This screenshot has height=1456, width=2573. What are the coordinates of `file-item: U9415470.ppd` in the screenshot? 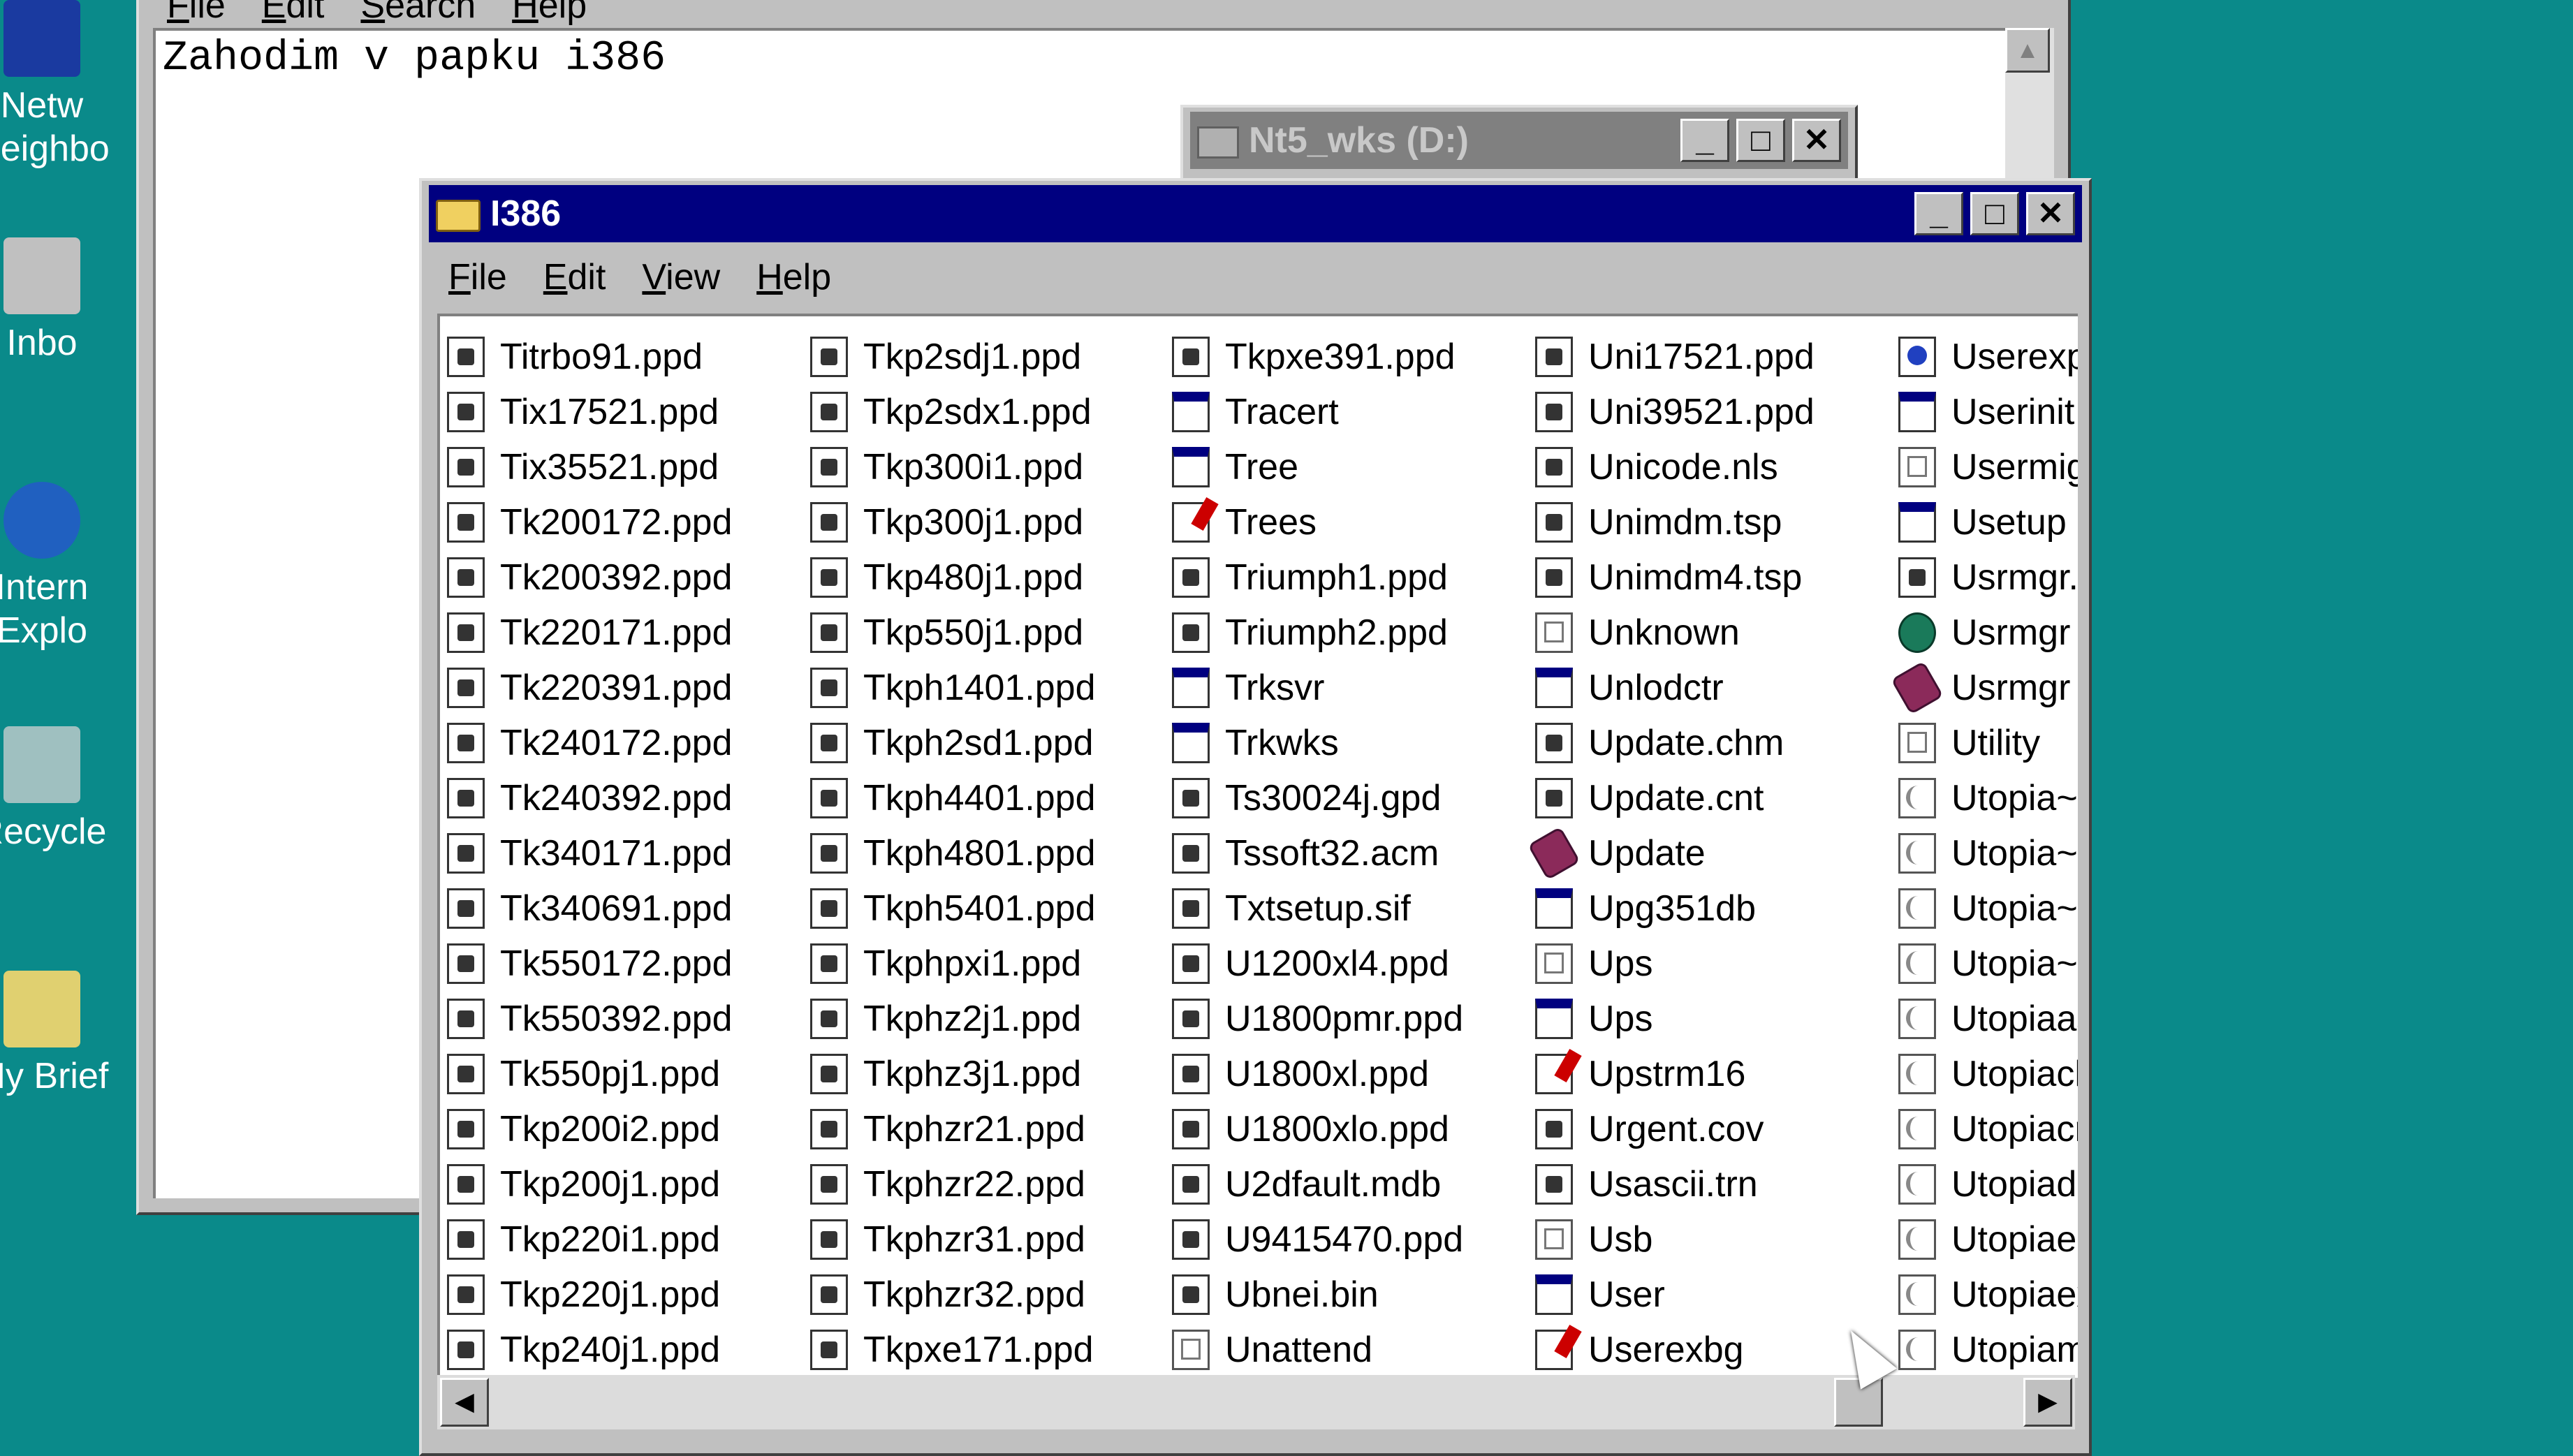 It's located at (1317, 1239).